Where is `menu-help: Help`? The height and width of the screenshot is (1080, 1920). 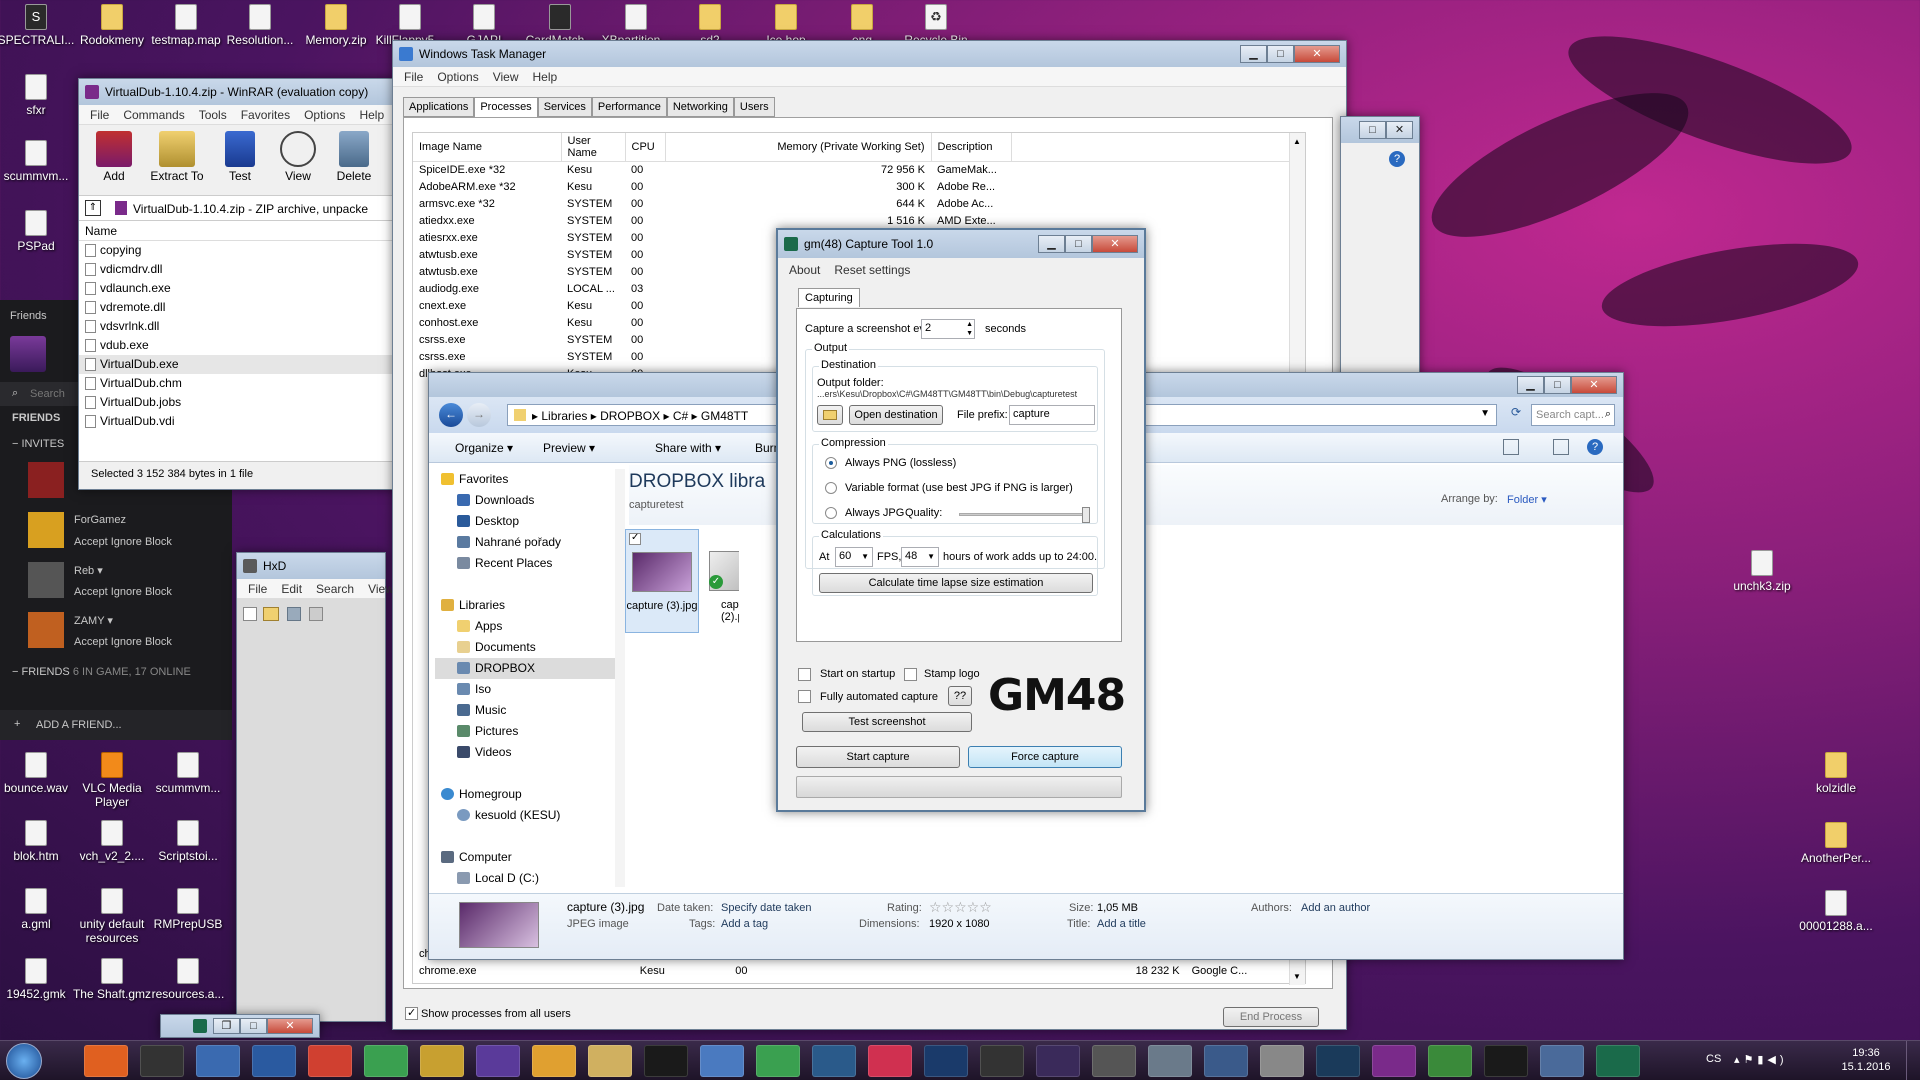 menu-help: Help is located at coordinates (371, 115).